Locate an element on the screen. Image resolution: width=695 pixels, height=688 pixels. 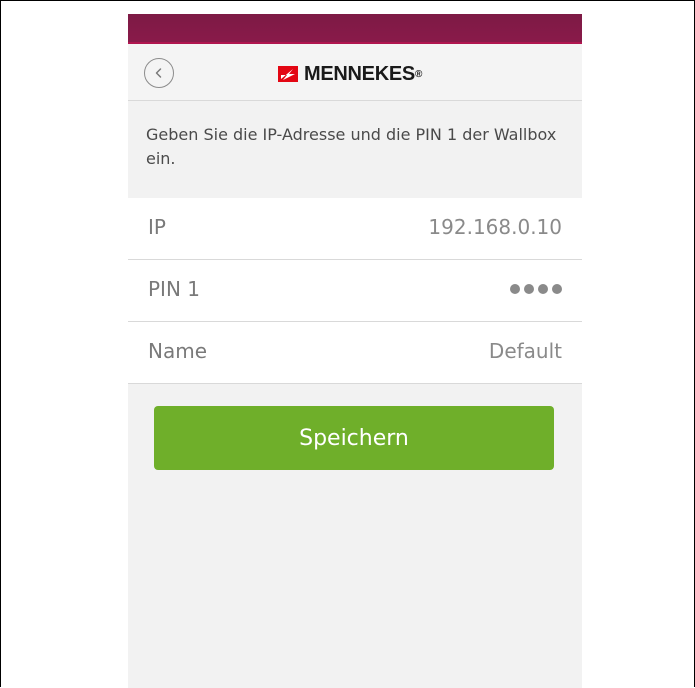
registered-mark: ® is located at coordinates (418, 74).